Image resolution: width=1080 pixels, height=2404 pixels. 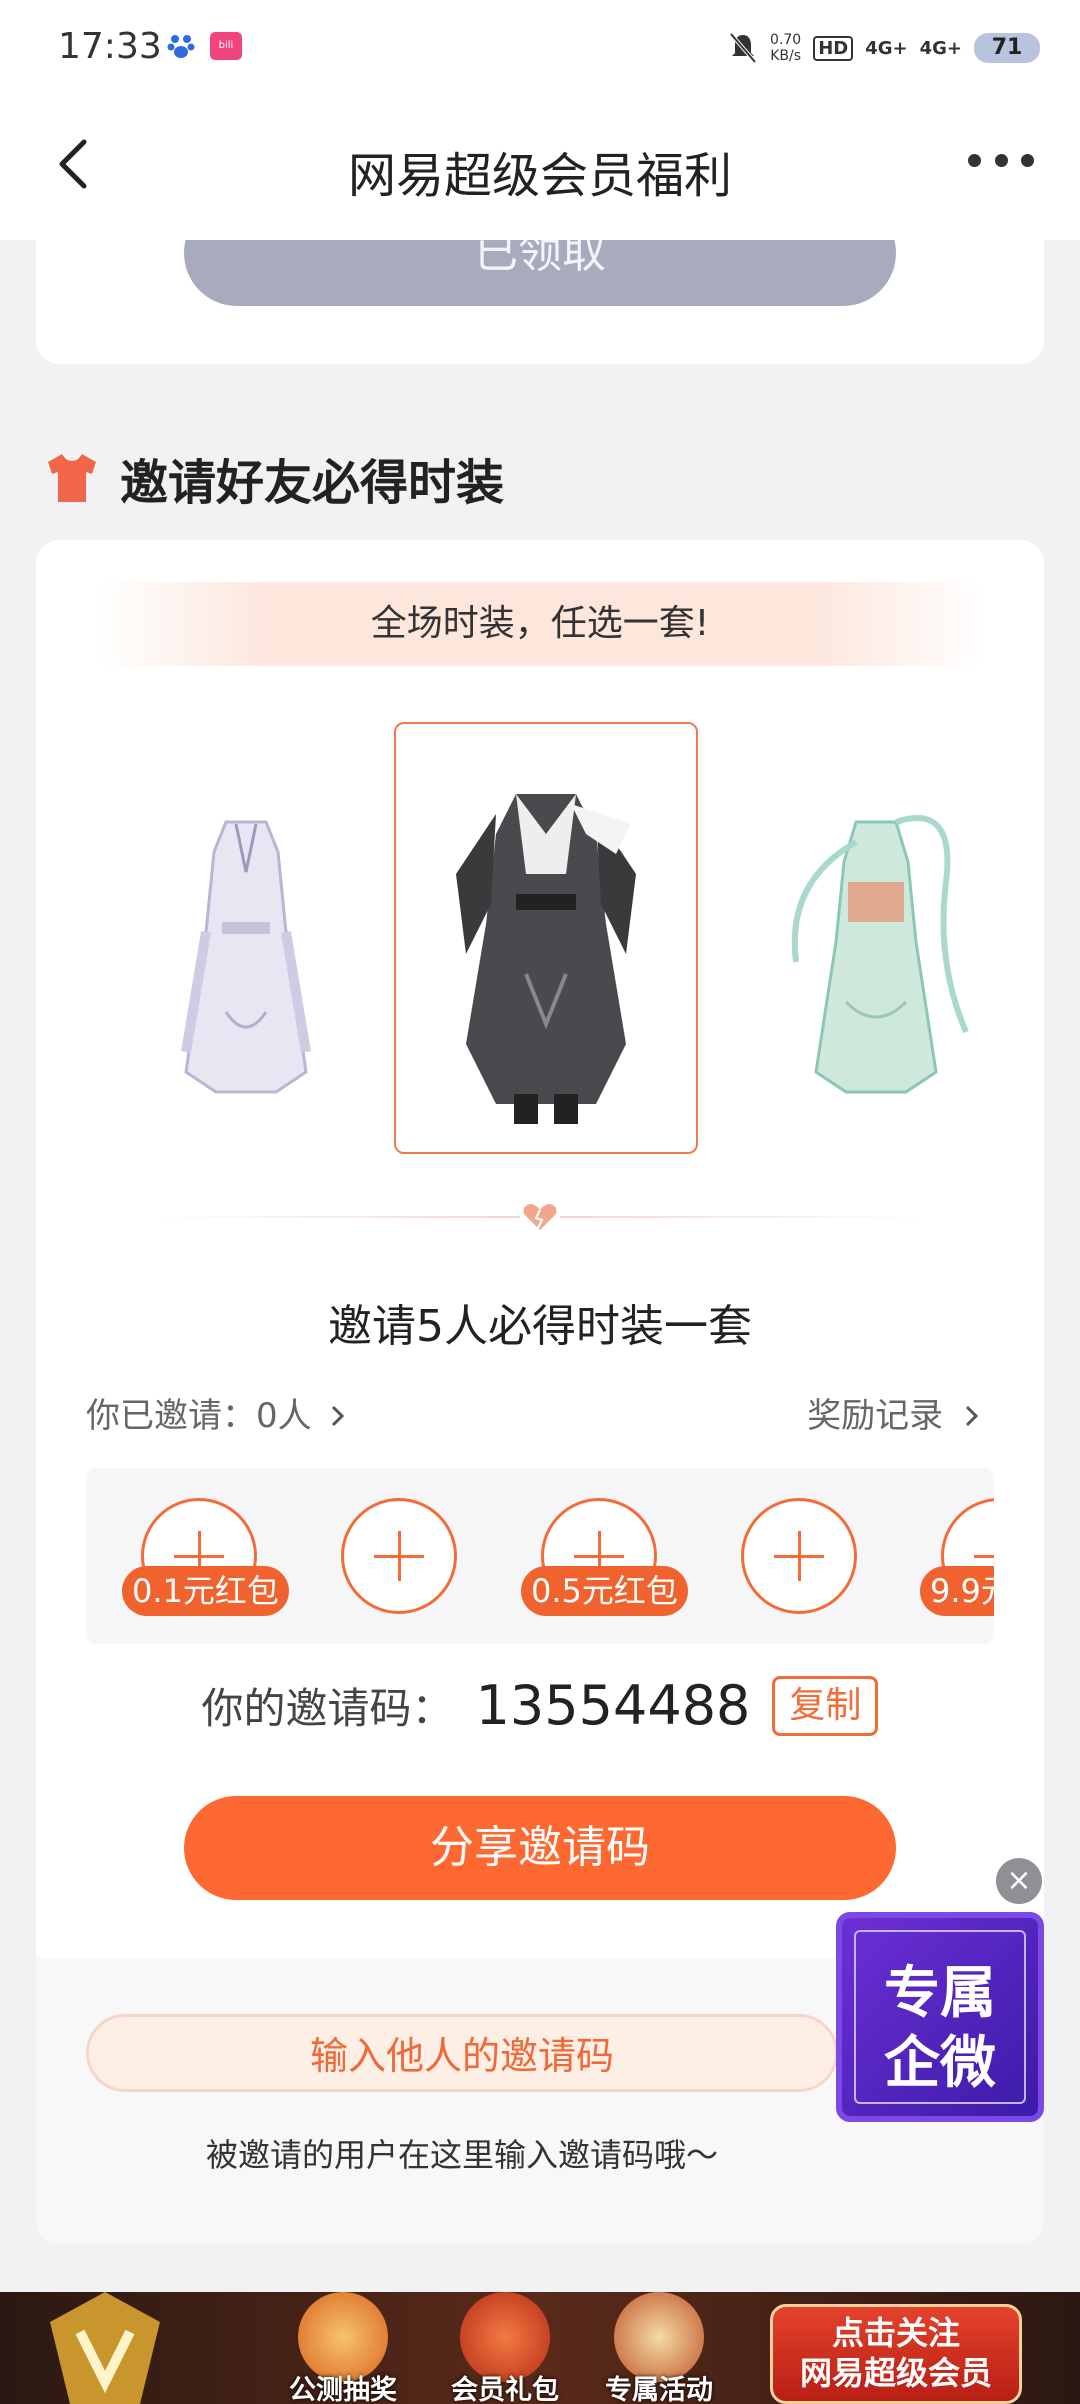 What do you see at coordinates (72, 478) in the screenshot?
I see `tshirt-icon` at bounding box center [72, 478].